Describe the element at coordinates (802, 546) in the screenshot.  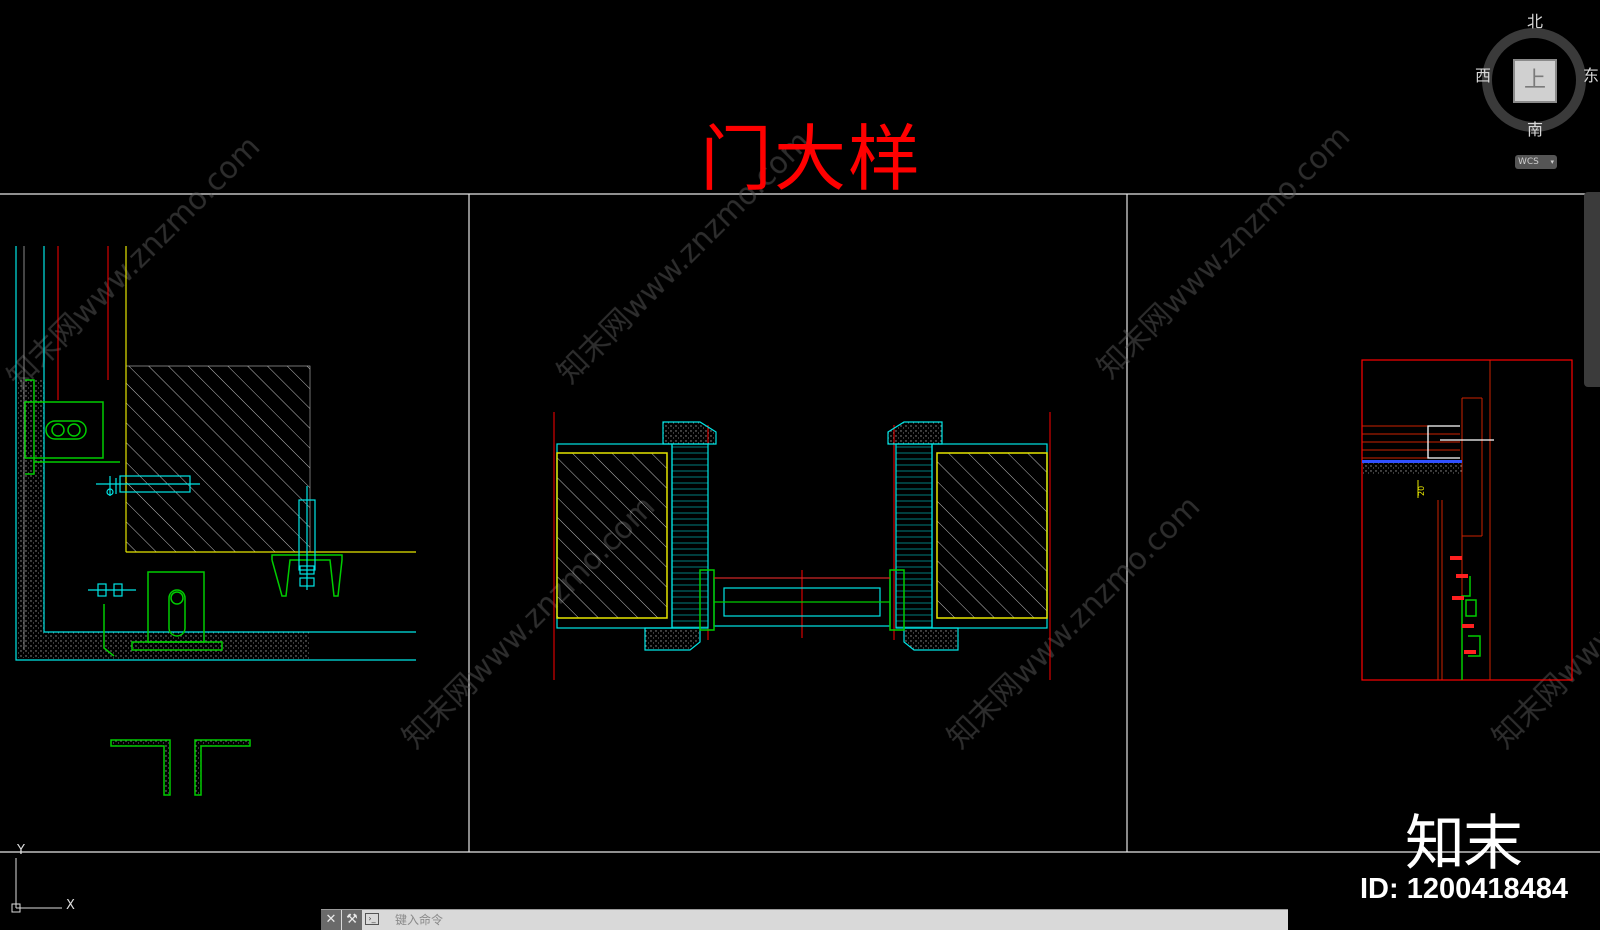
I see `detail-center-door-section` at that location.